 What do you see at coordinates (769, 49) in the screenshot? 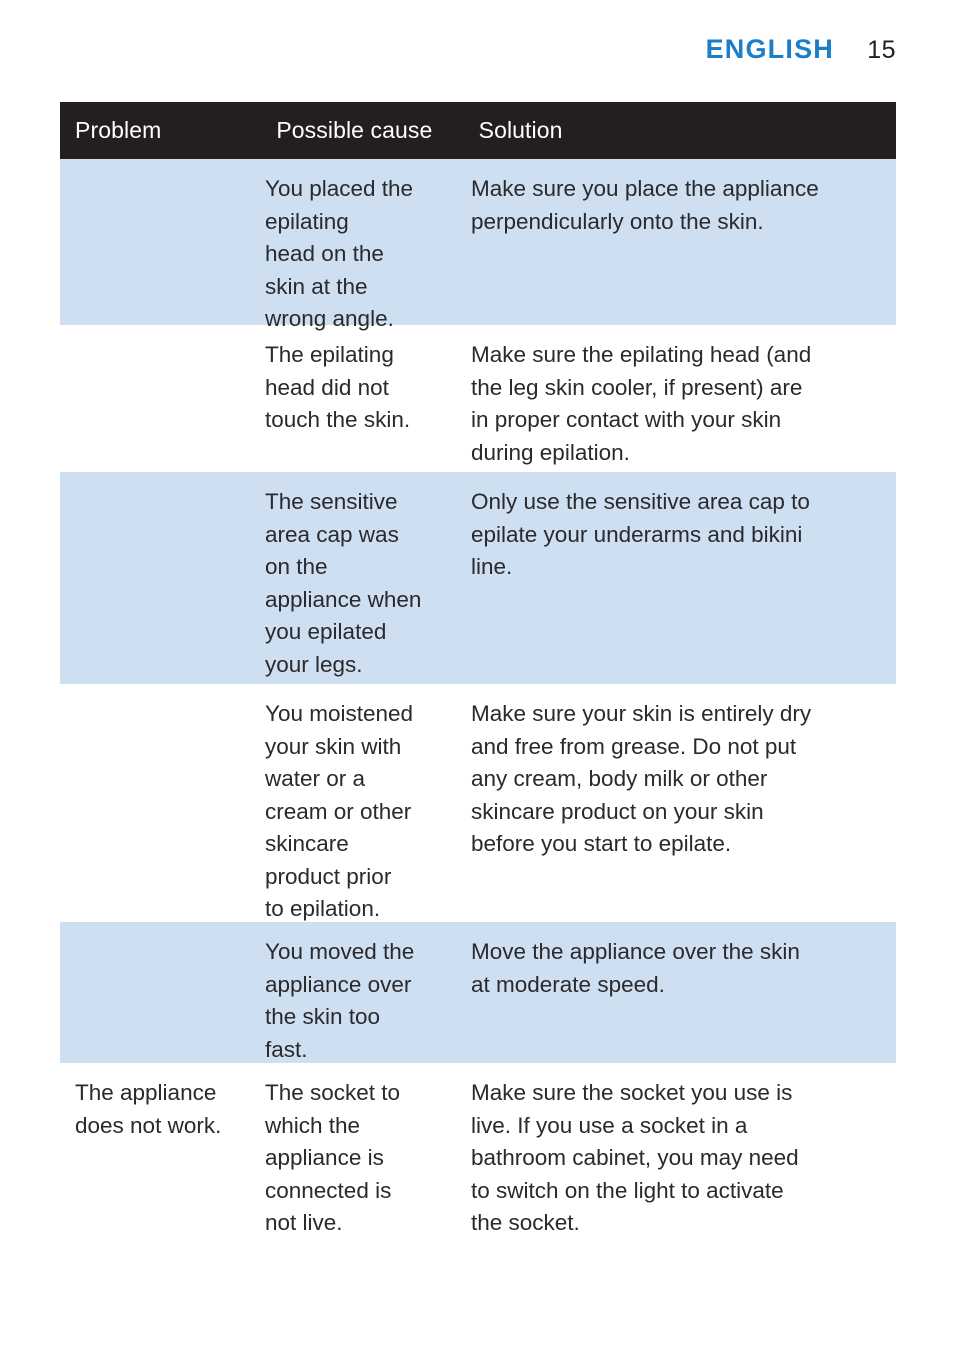
I see `language-label: ENGLISH` at bounding box center [769, 49].